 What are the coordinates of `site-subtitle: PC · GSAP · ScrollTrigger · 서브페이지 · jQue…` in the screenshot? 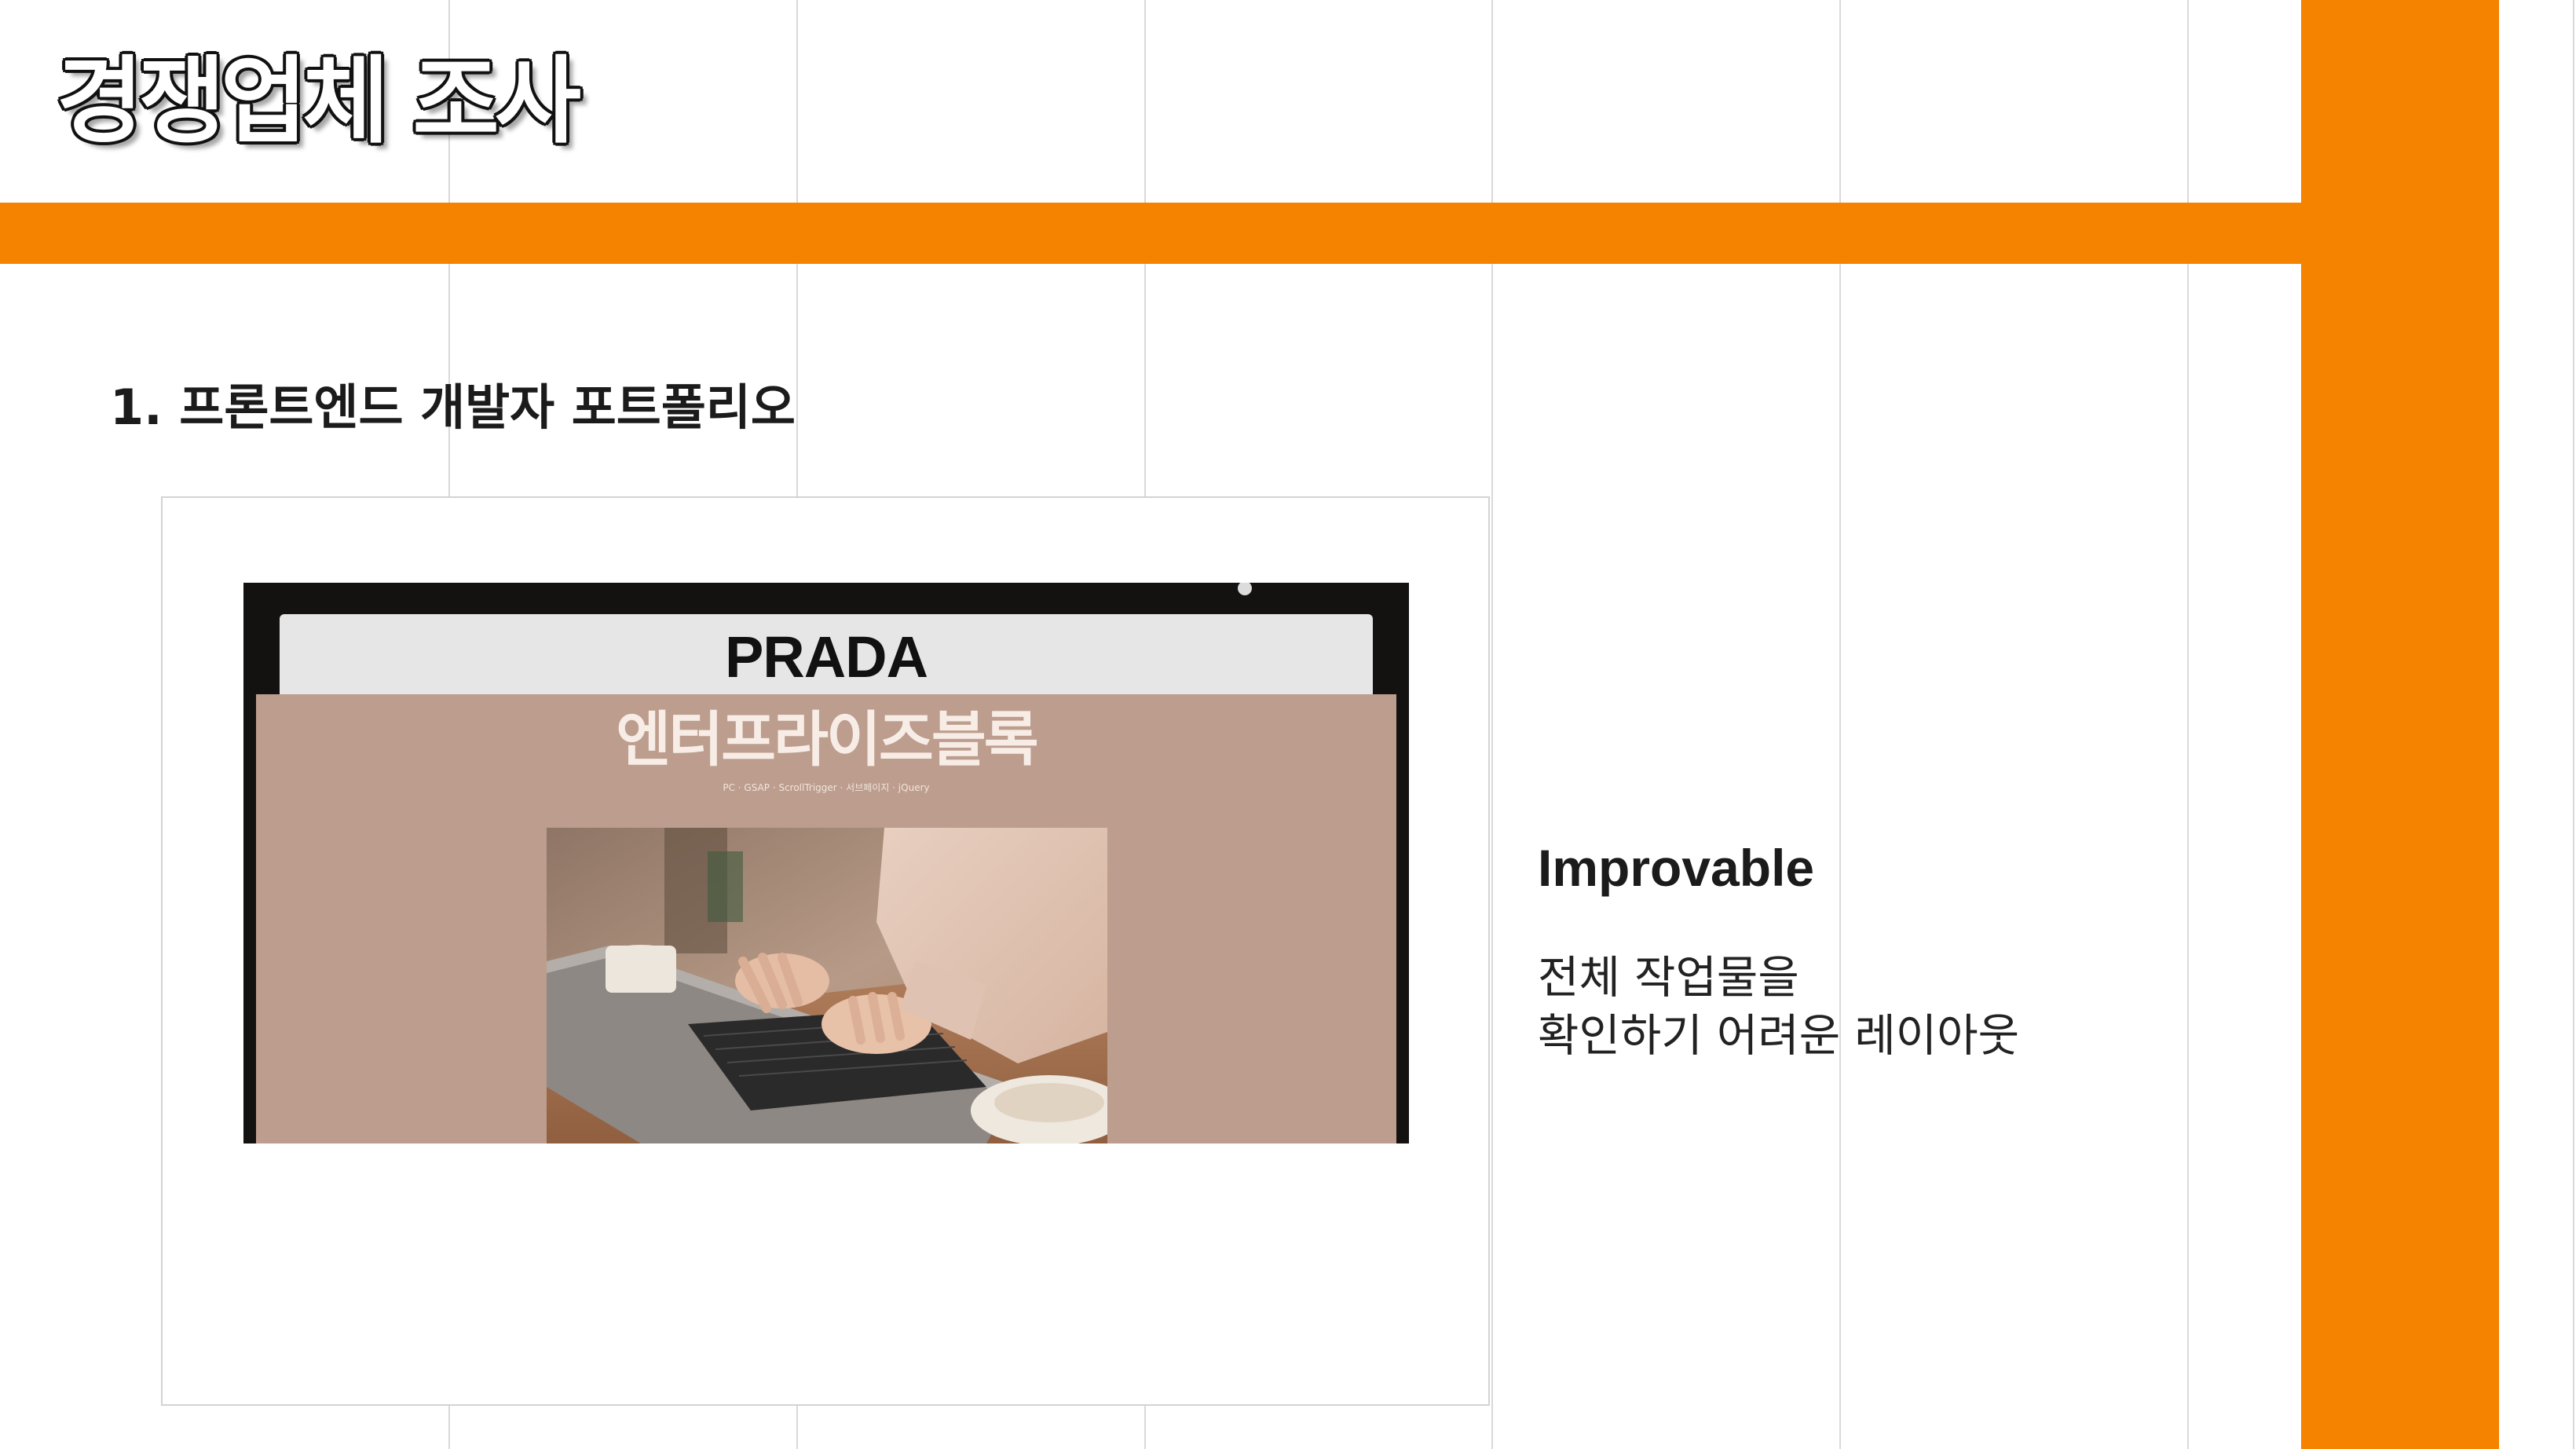 It's located at (827, 788).